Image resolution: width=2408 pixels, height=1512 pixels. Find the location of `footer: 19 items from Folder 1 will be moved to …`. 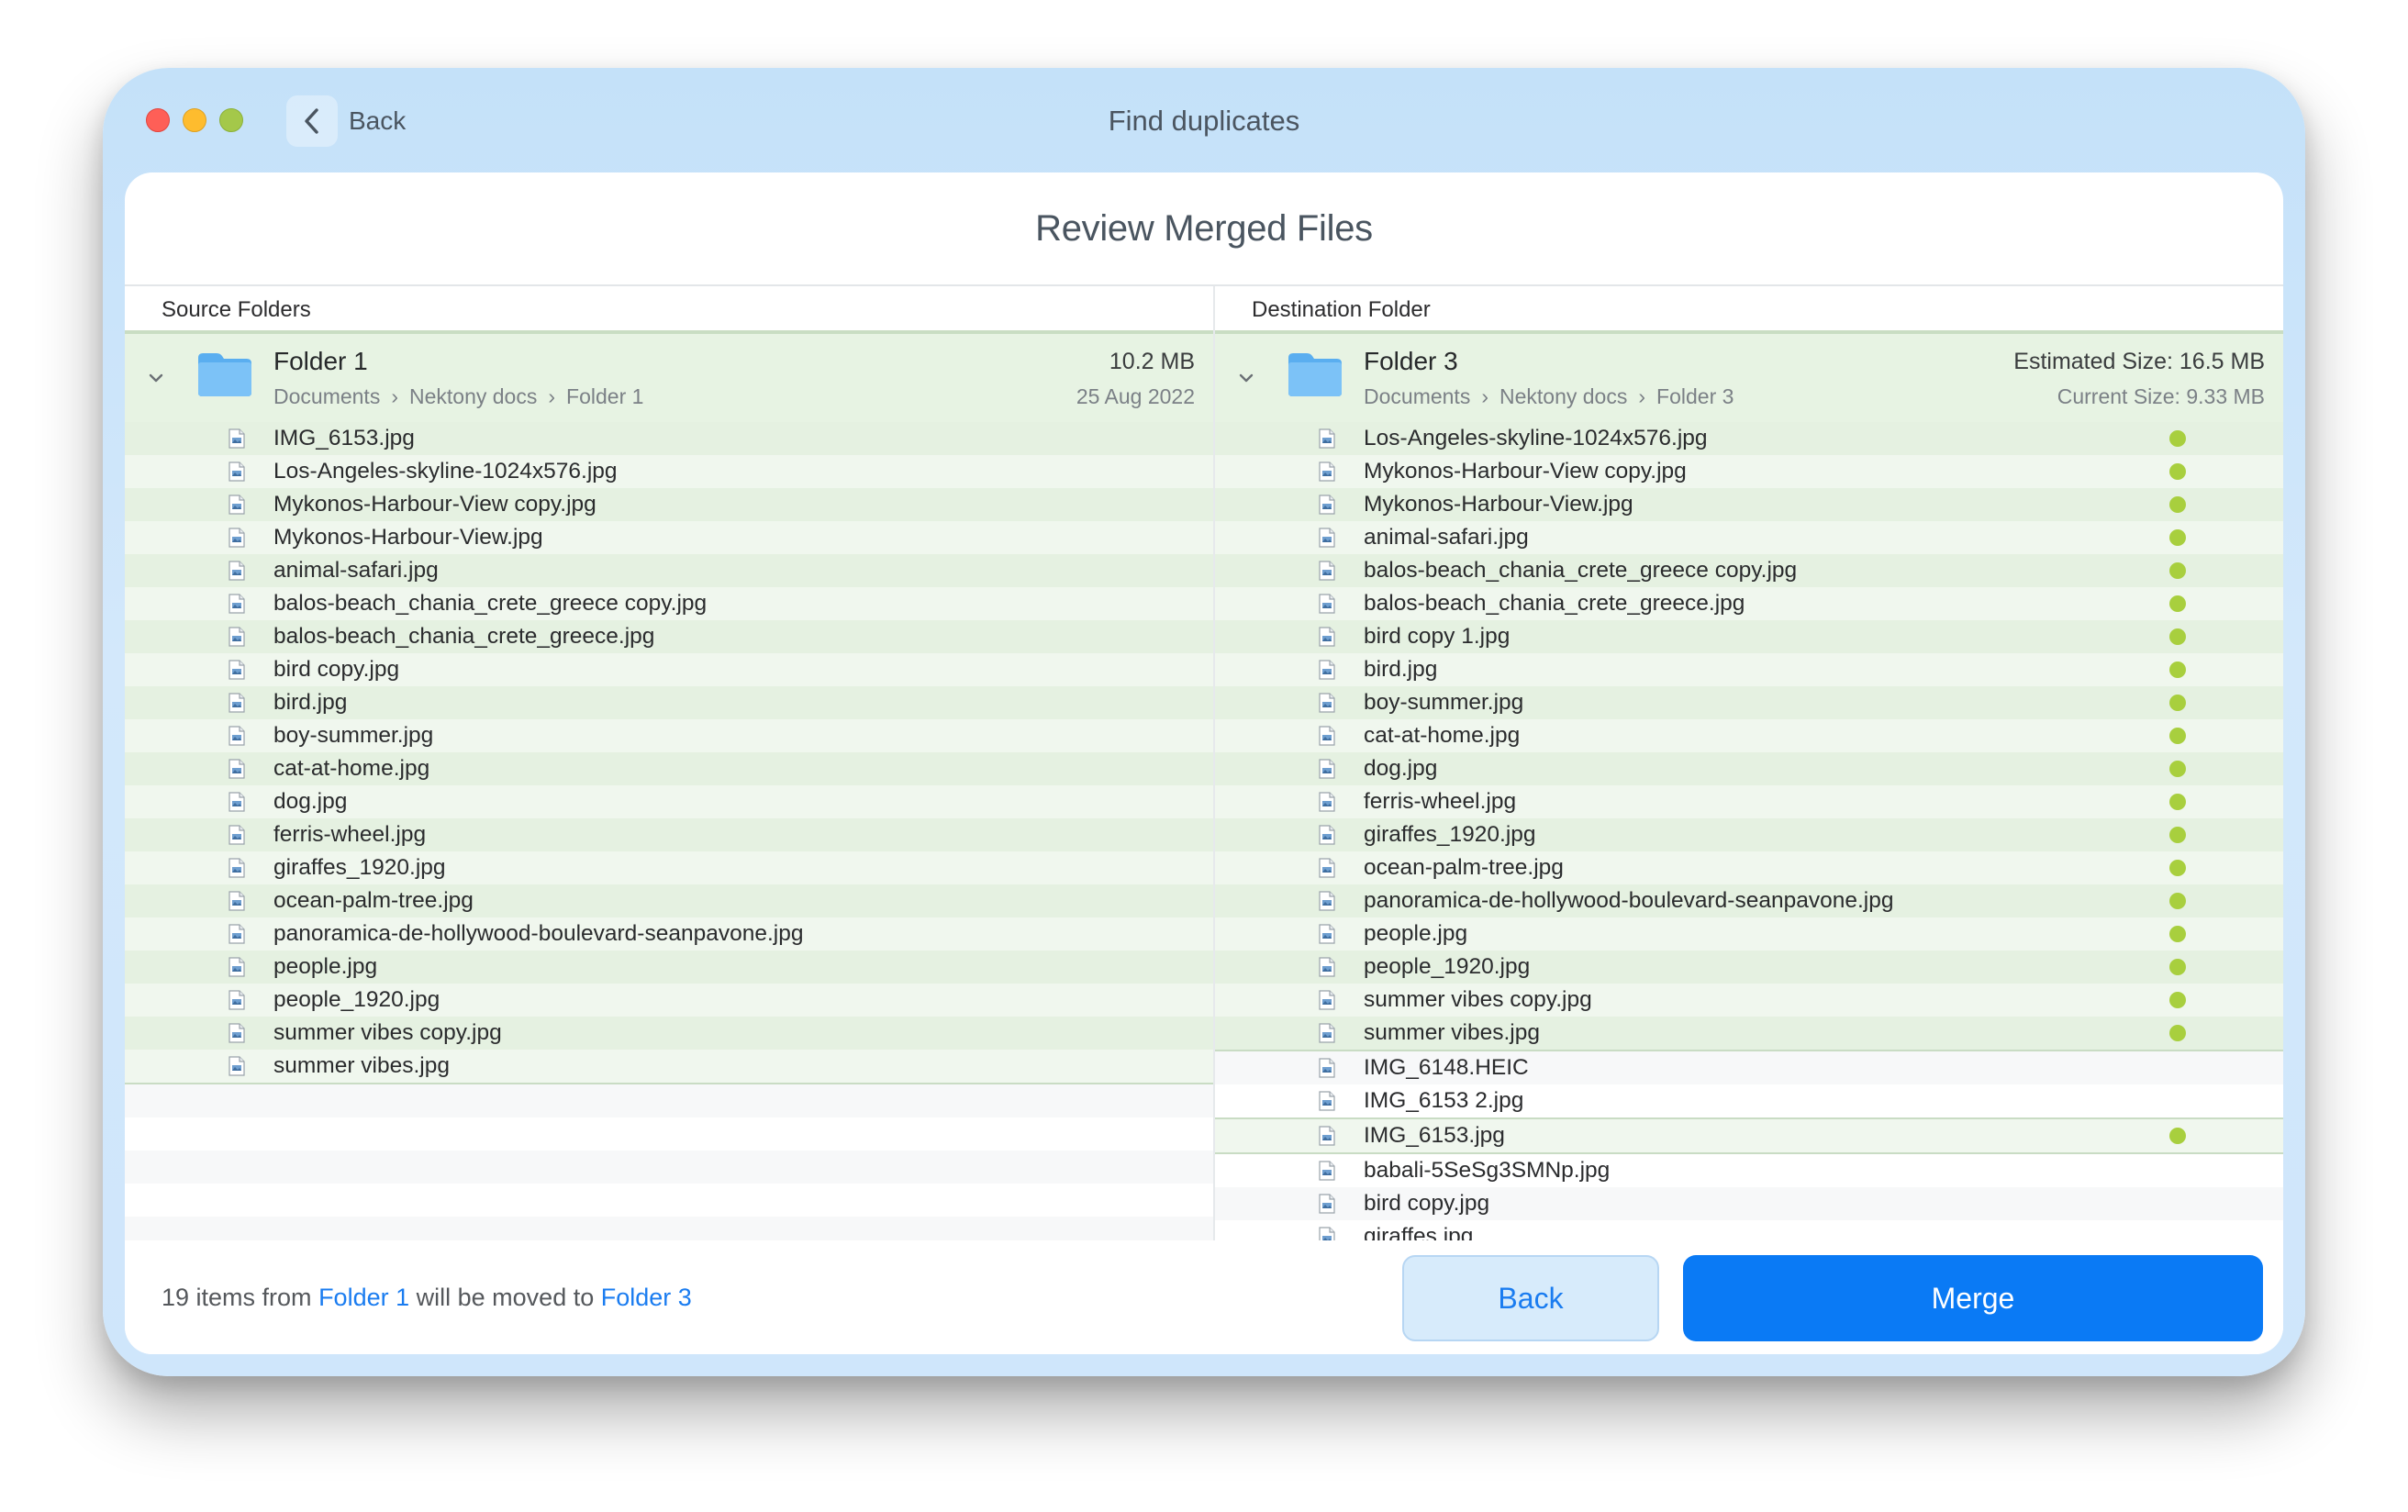

footer: 19 items from Folder 1 will be moved to … is located at coordinates (1204, 1297).